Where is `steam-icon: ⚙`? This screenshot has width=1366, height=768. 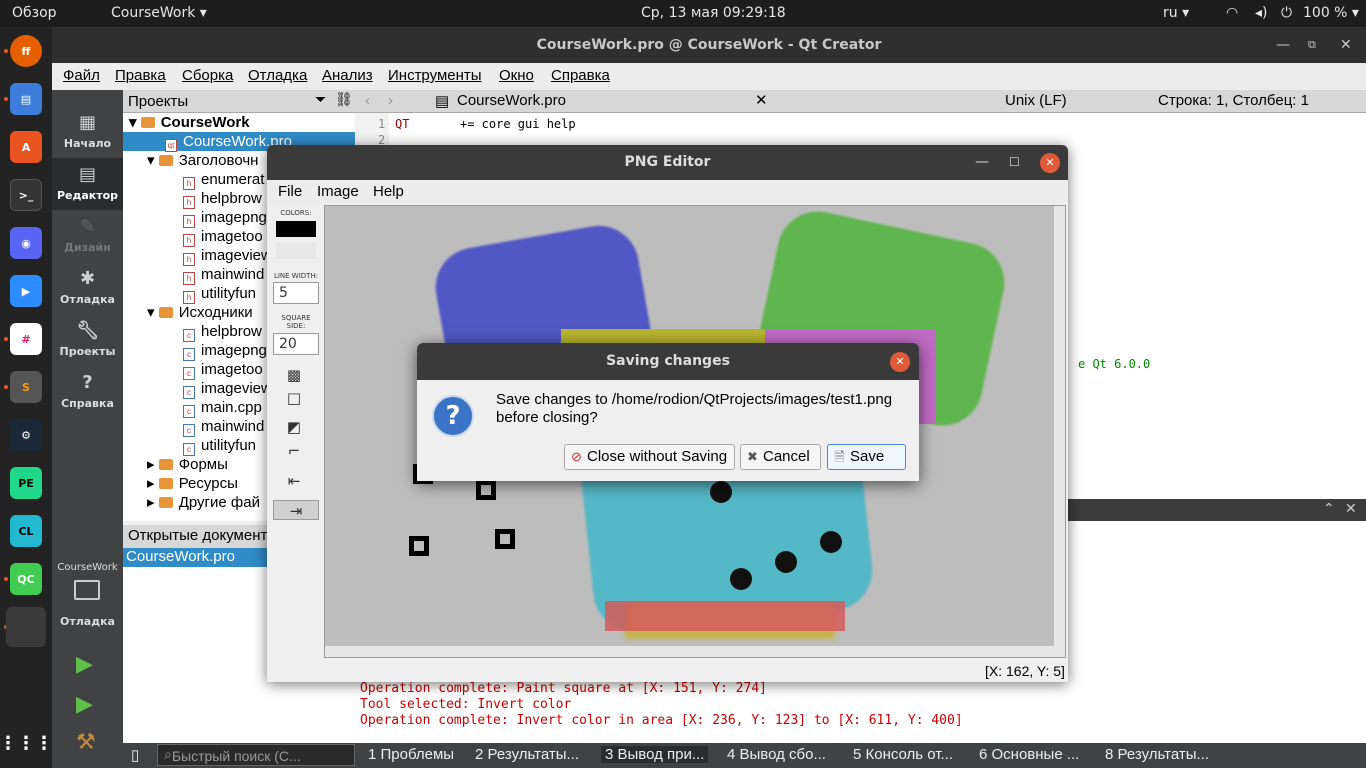 steam-icon: ⚙ is located at coordinates (26, 435).